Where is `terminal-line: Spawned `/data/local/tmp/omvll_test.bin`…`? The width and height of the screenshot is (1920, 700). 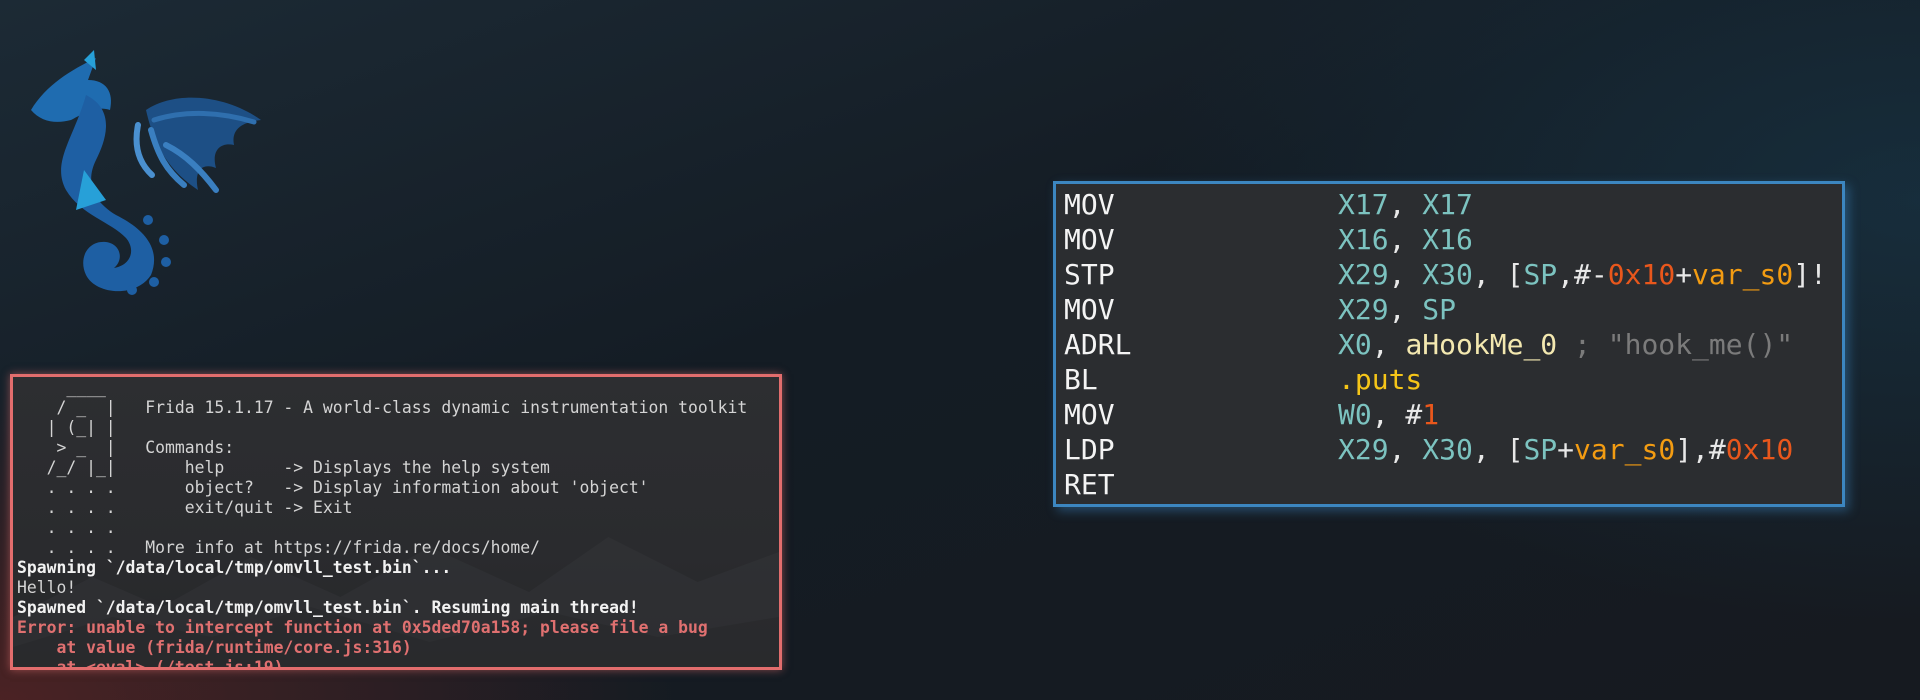
terminal-line: Spawned `/data/local/tmp/omvll_test.bin`… is located at coordinates (328, 607).